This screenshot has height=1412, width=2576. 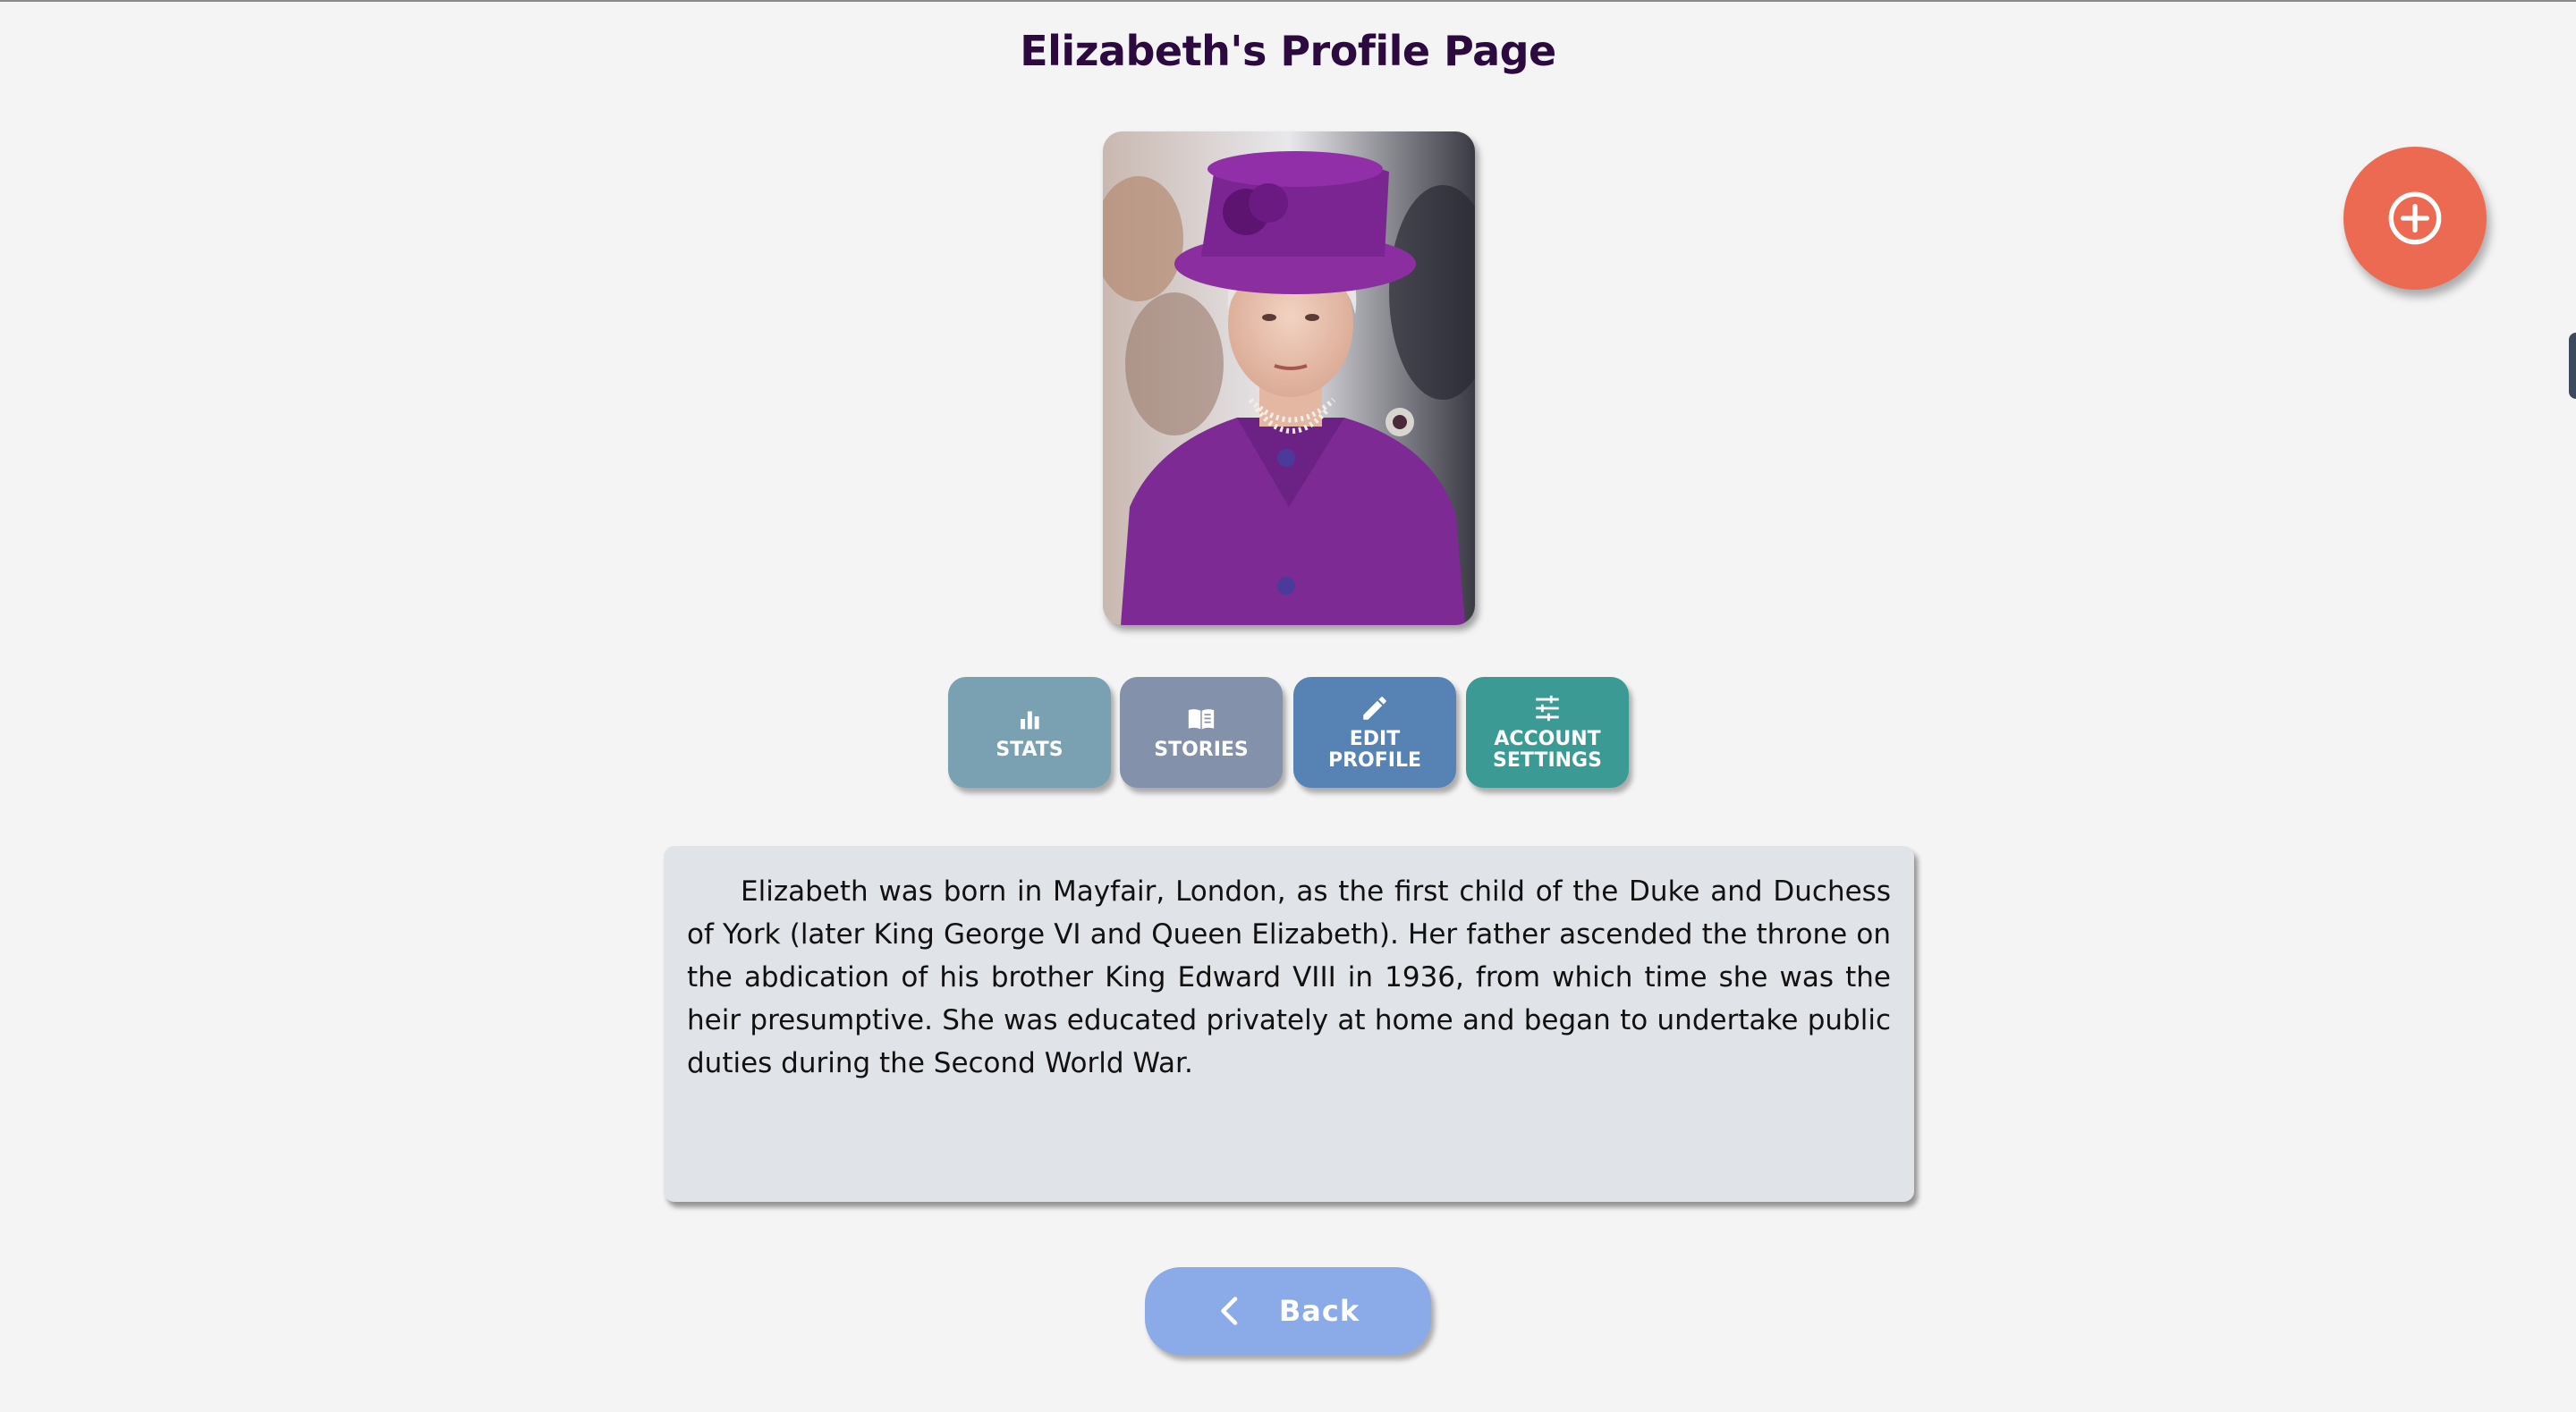 What do you see at coordinates (2572, 366) in the screenshot?
I see `side-panel-handle` at bounding box center [2572, 366].